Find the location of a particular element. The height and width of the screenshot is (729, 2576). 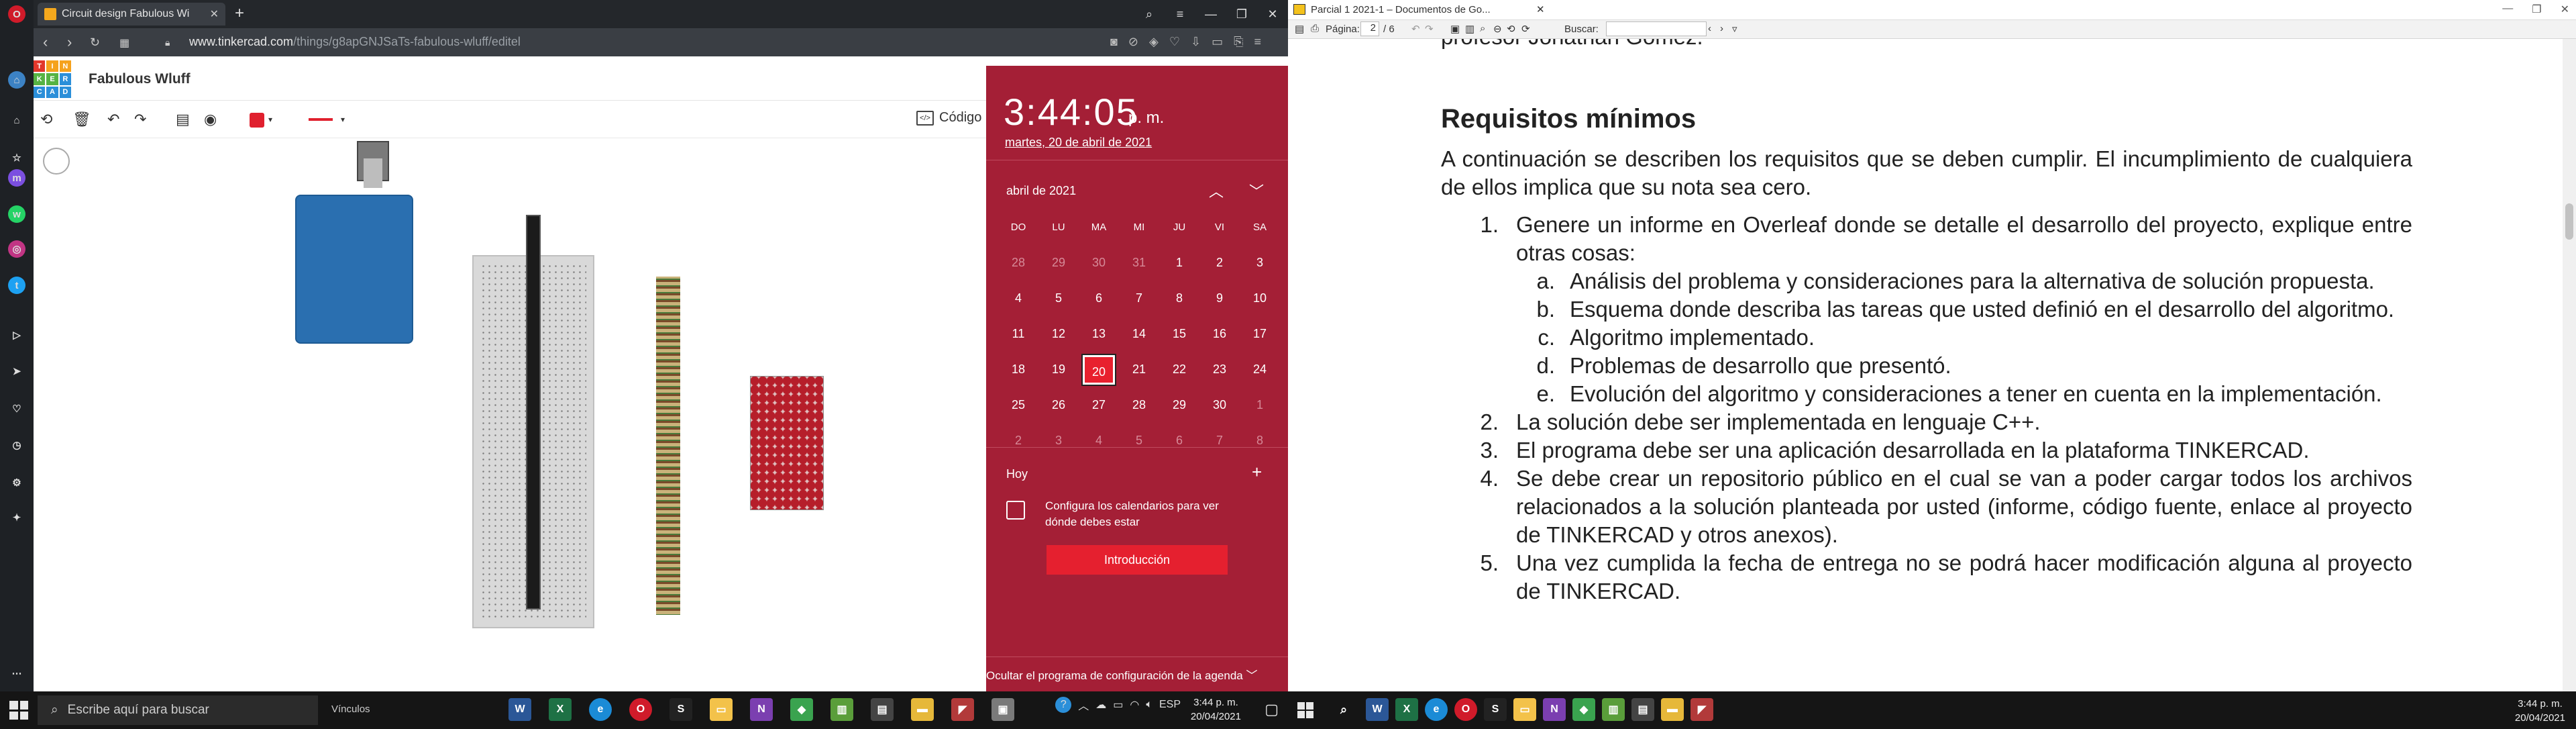

search-input is located at coordinates (1656, 28).